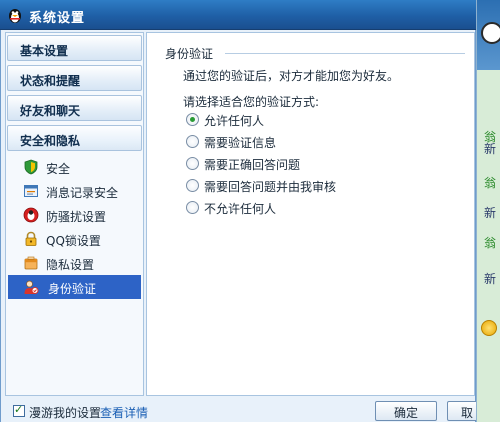  Describe the element at coordinates (19, 410) in the screenshot. I see `roam-settings-checkbox` at that location.